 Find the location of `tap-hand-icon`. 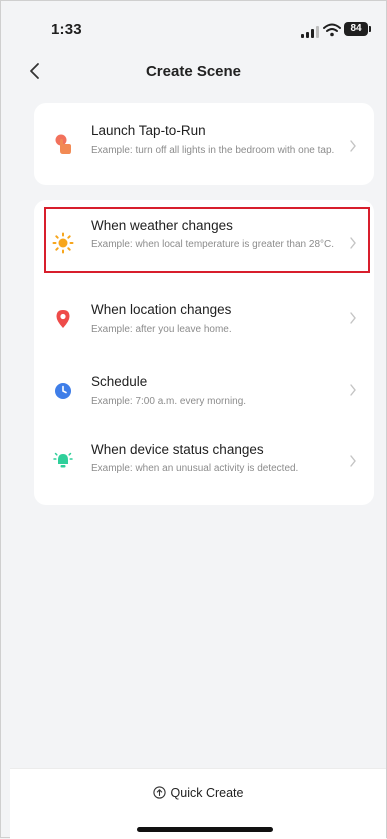

tap-hand-icon is located at coordinates (63, 144).